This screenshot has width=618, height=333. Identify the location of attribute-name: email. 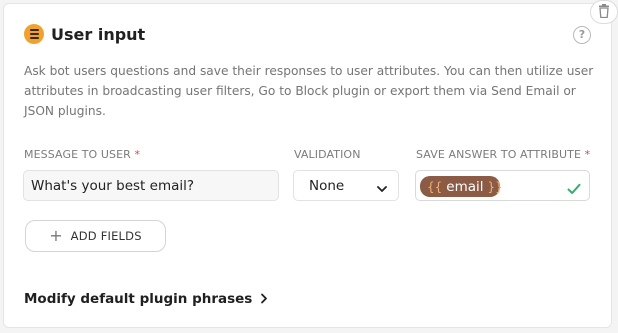
(465, 186).